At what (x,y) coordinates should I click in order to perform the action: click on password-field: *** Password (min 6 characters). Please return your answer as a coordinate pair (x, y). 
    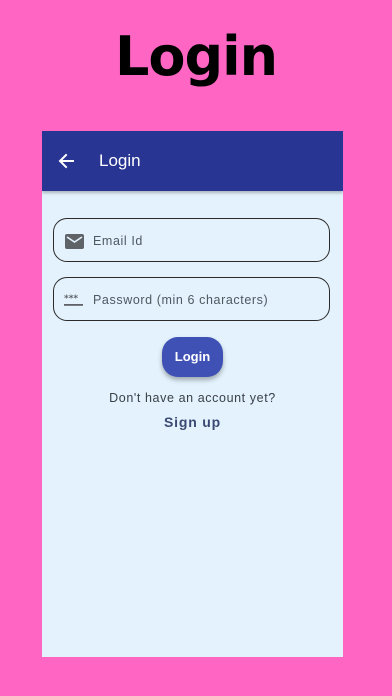
    Looking at the image, I should click on (191, 299).